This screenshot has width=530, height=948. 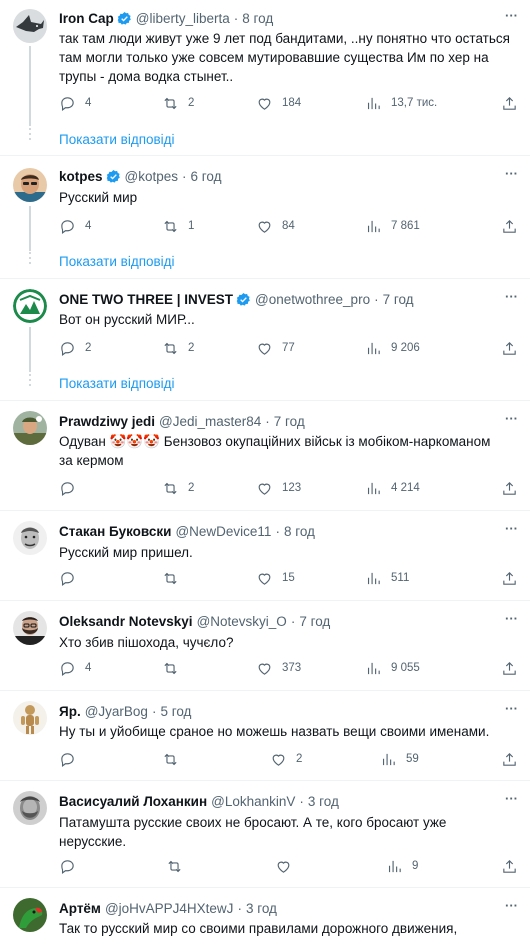 What do you see at coordinates (242, 621) in the screenshot?
I see `author-handle: @Notevskyi_O` at bounding box center [242, 621].